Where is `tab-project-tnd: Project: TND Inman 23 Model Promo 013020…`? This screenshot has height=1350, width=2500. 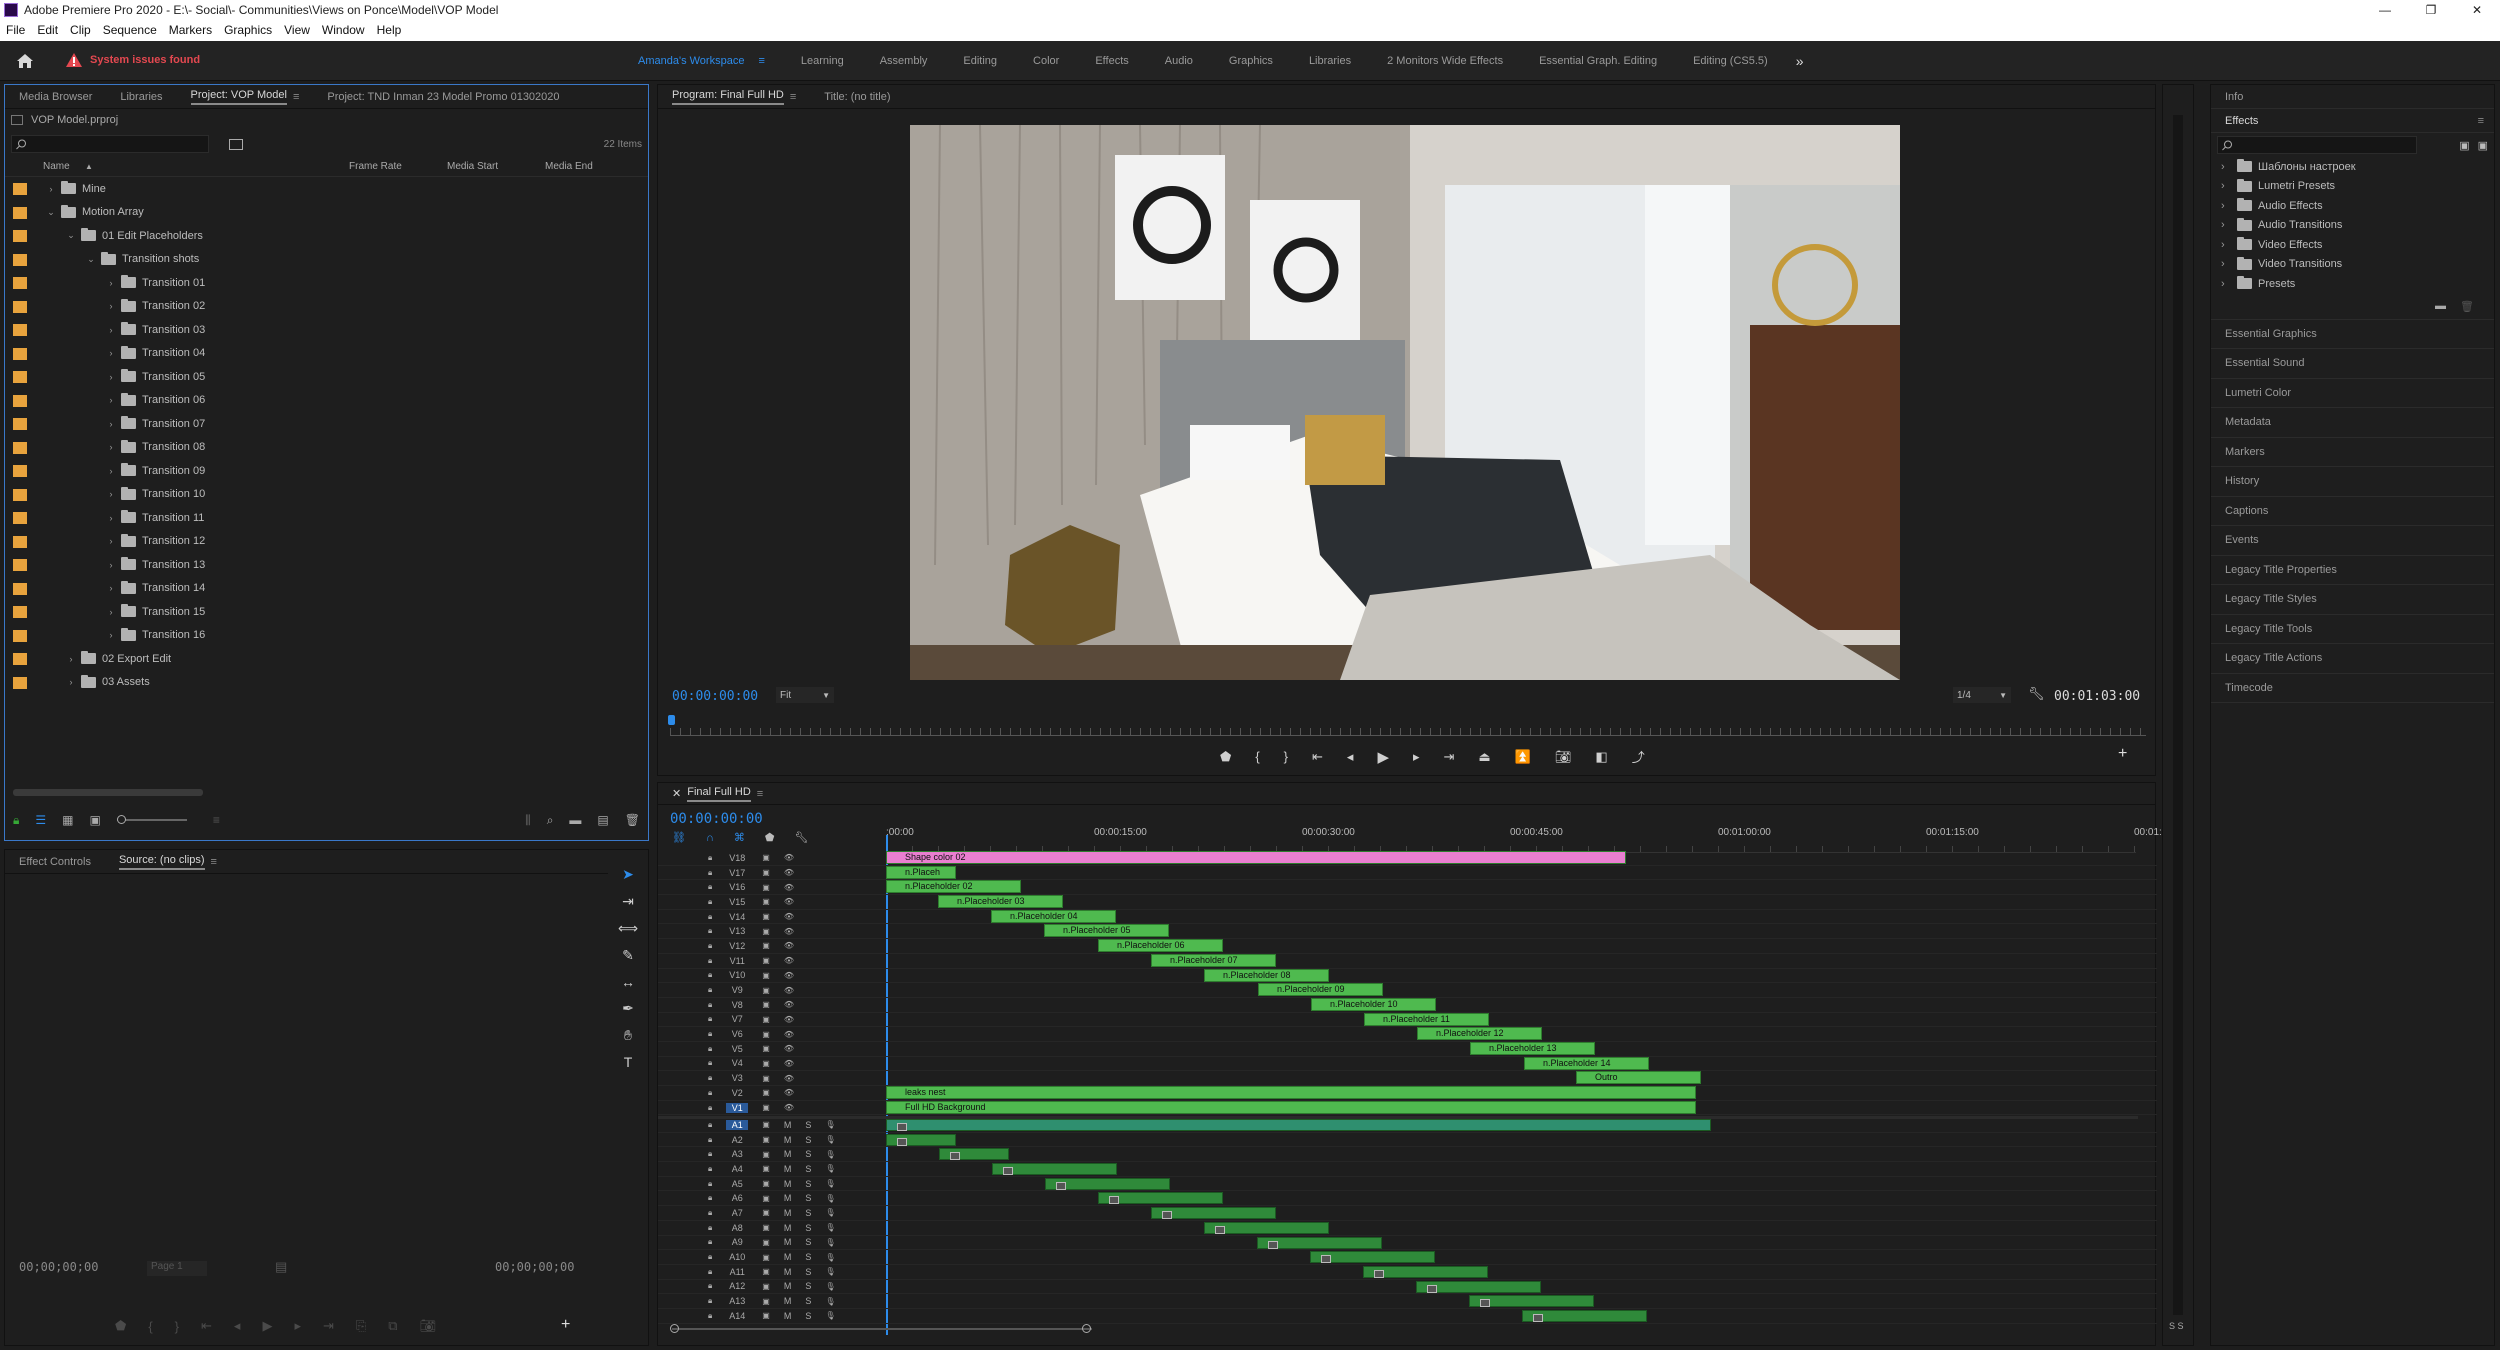
tab-project-tnd: Project: TND Inman 23 Model Promo 013020… is located at coordinates (443, 97).